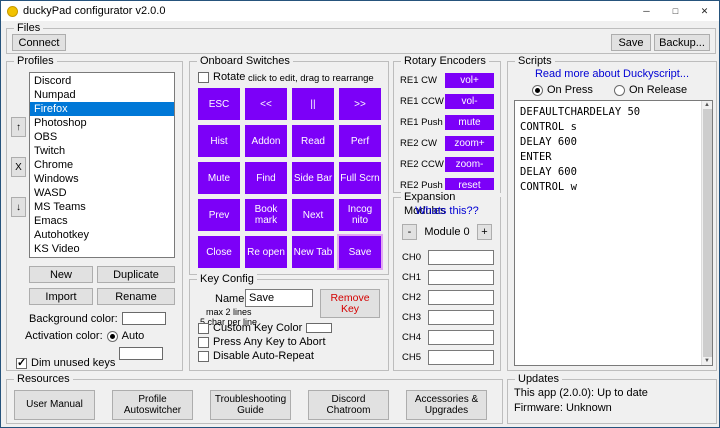 The image size is (720, 428). Describe the element at coordinates (136, 274) in the screenshot. I see `profile-duplicate-button: Duplicate` at that location.